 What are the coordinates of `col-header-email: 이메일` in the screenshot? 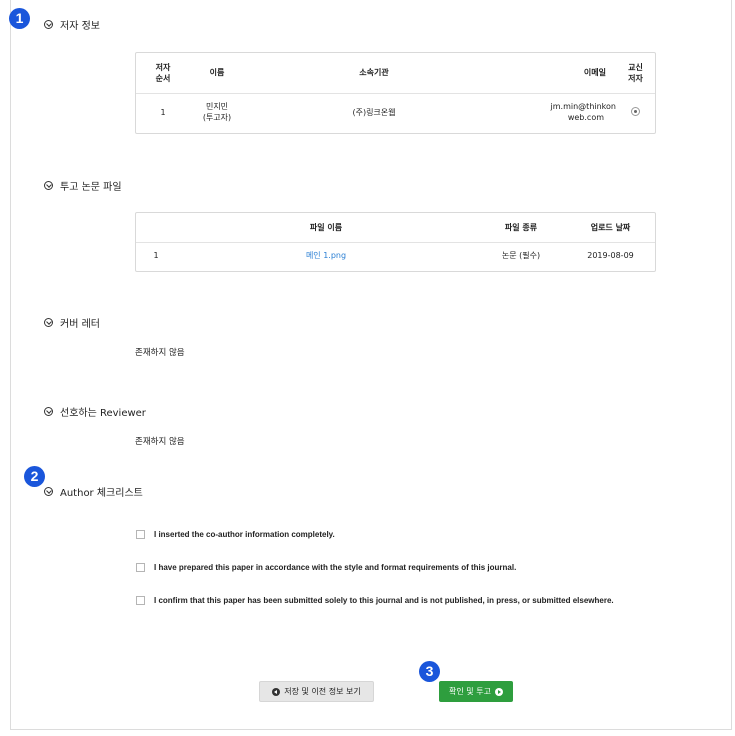 It's located at (560, 73).